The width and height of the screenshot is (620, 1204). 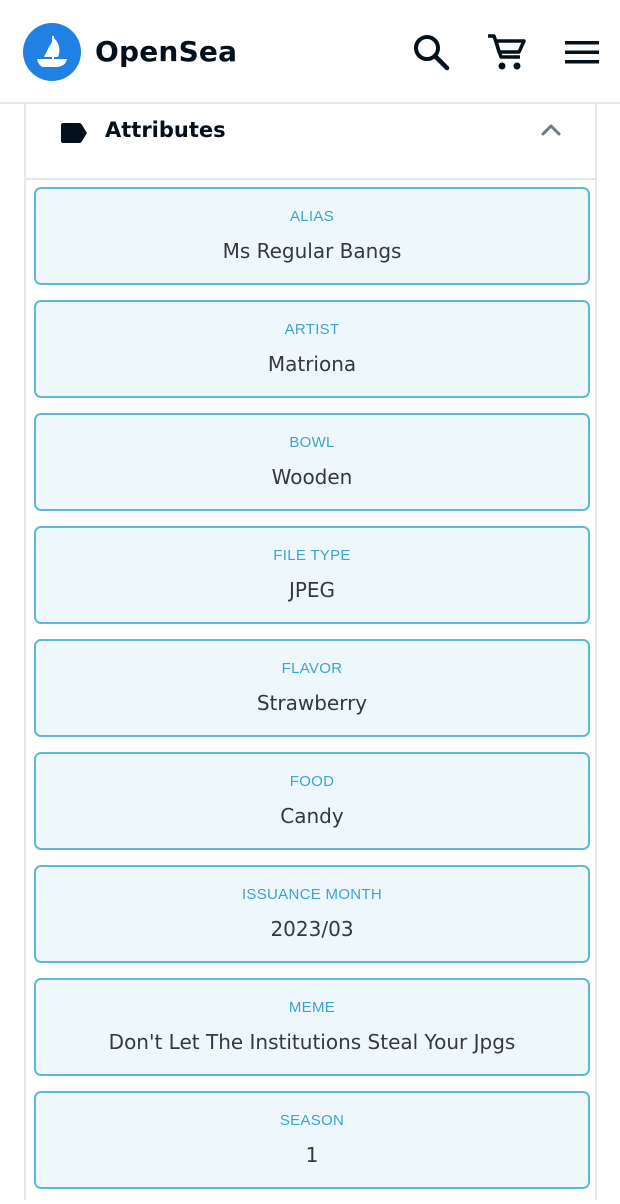 What do you see at coordinates (312, 236) in the screenshot?
I see `attribute-card: ALIAS Ms Regular Bangs` at bounding box center [312, 236].